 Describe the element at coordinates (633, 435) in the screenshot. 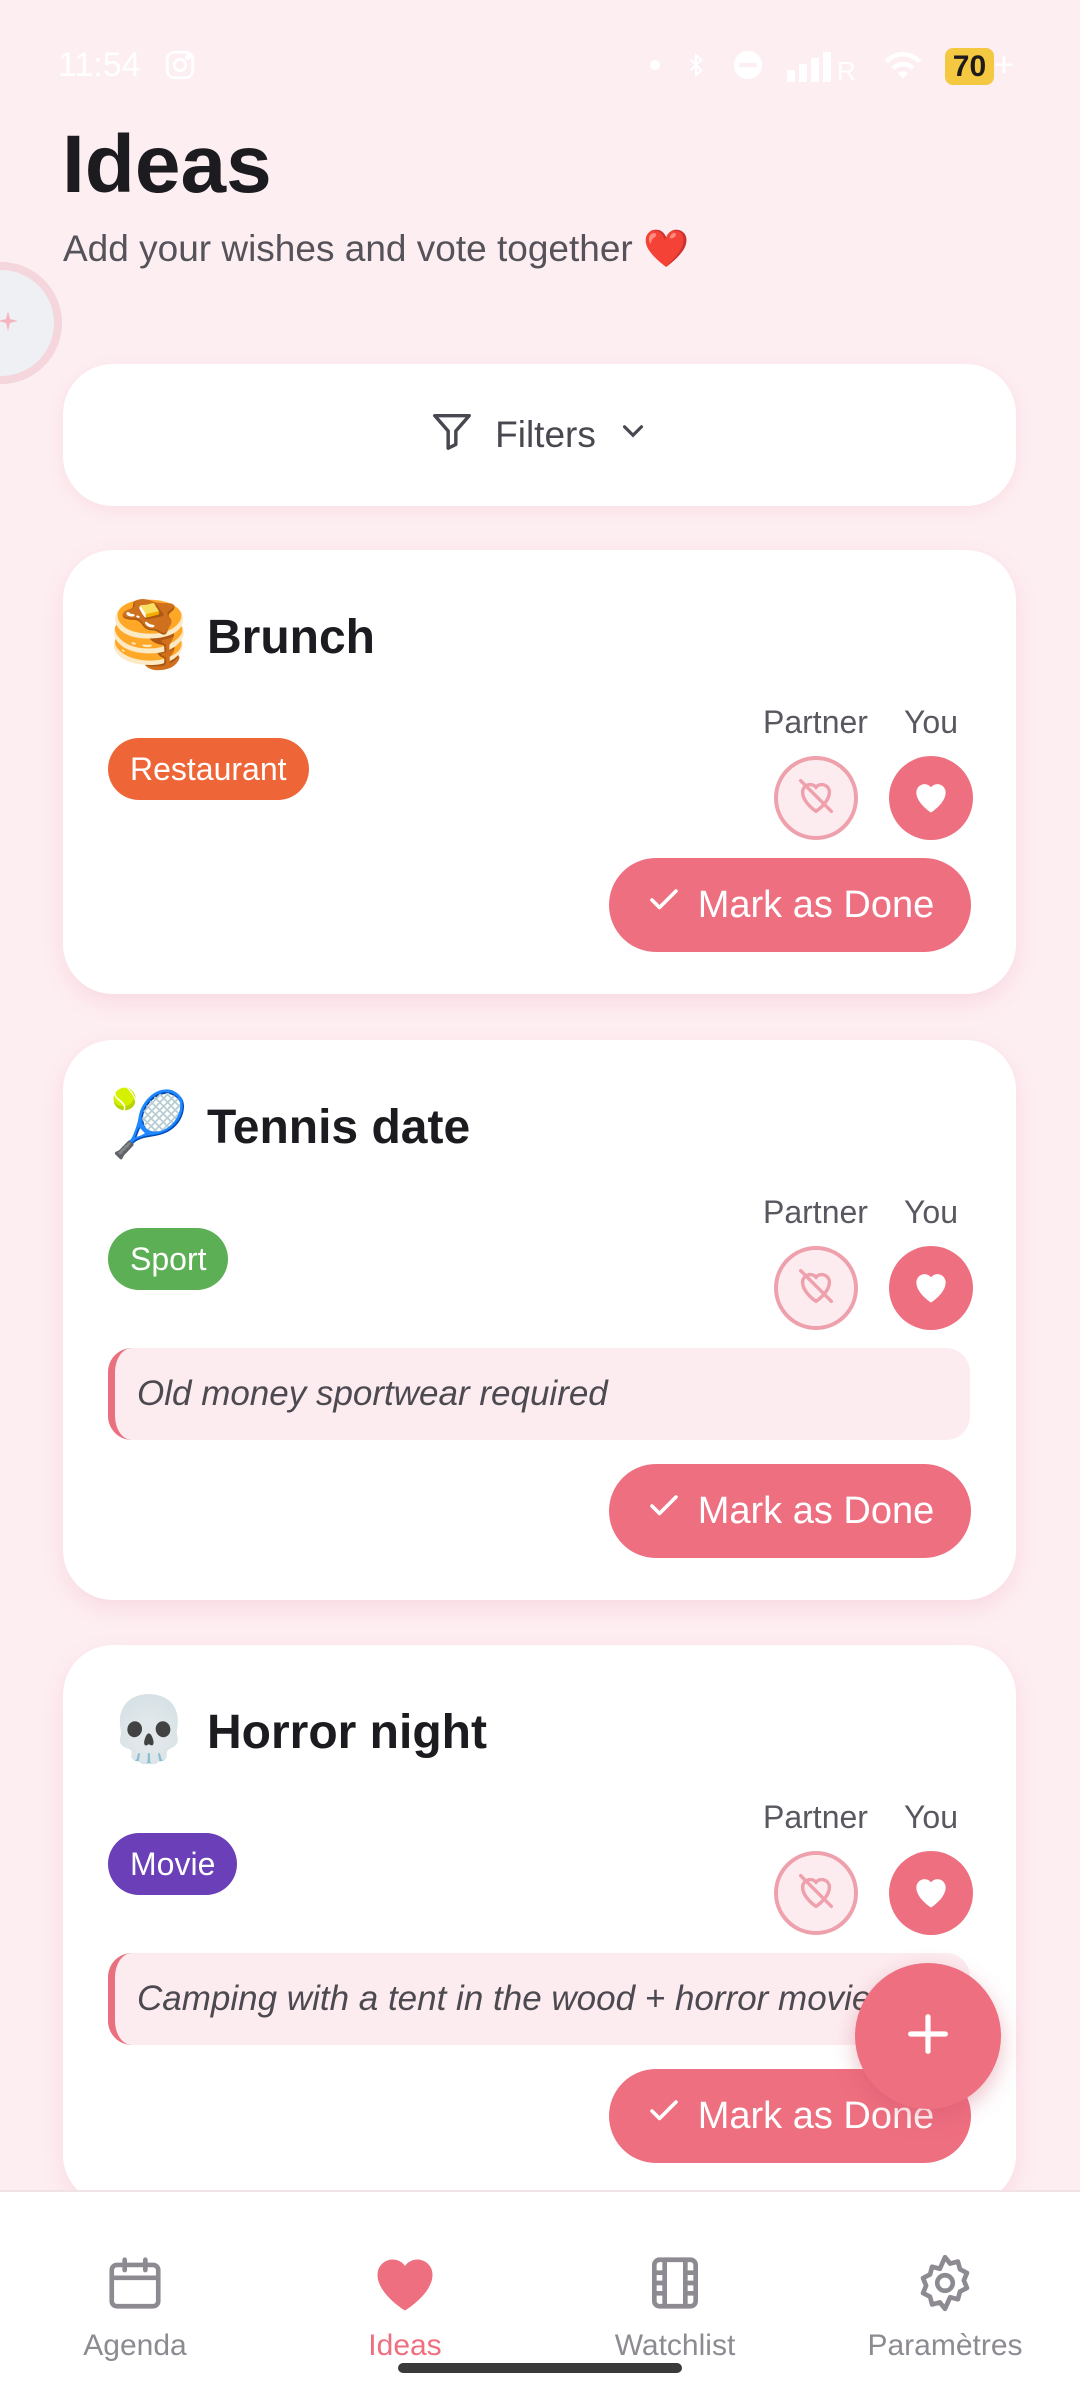

I see `chevron-down-icon` at that location.